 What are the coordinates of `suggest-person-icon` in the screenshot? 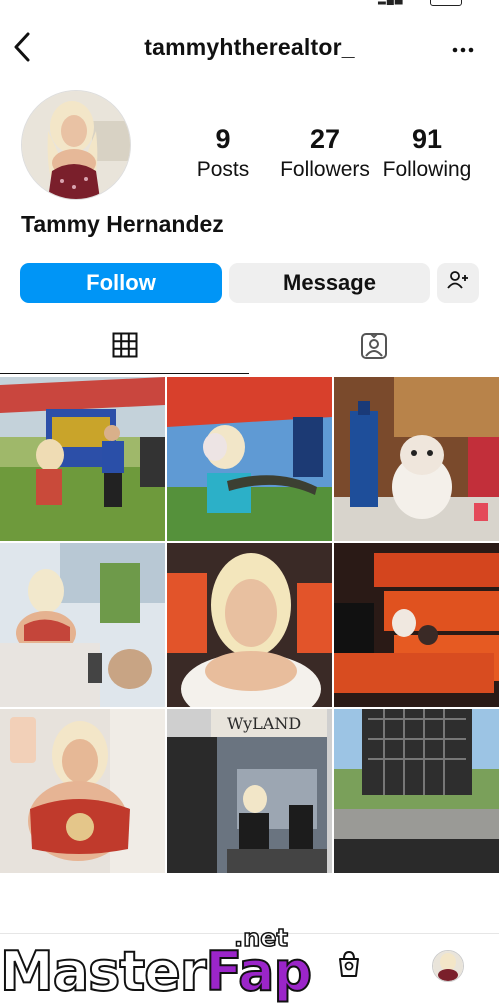 It's located at (458, 283).